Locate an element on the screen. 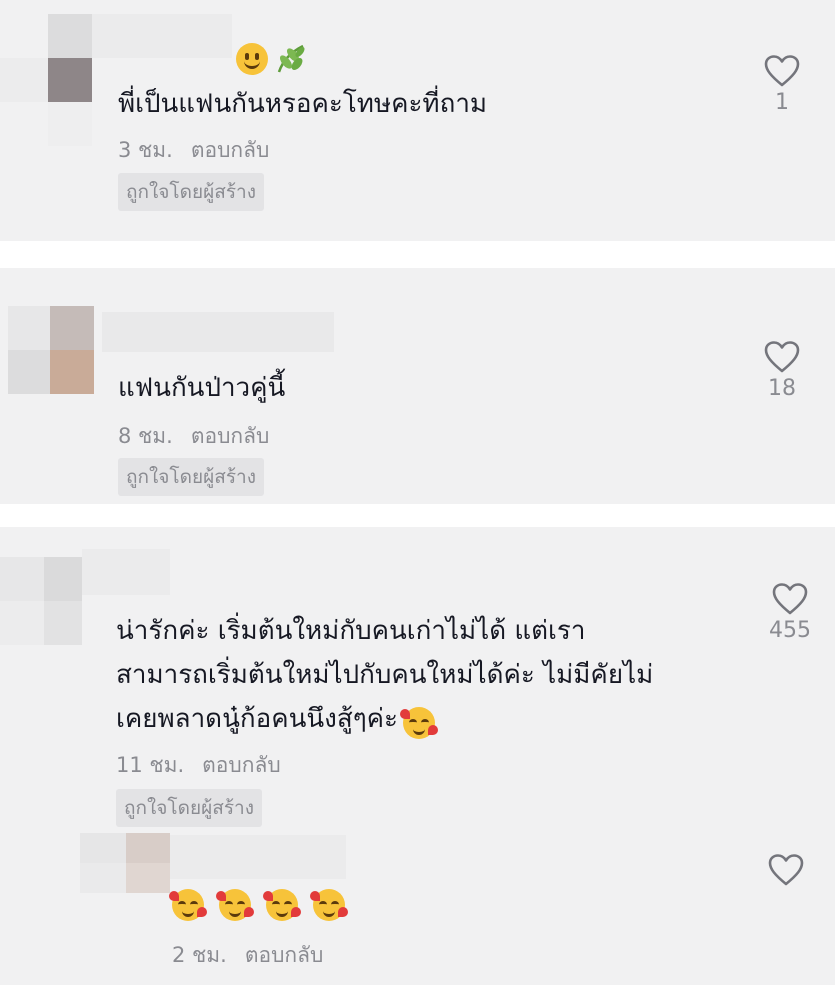 Image resolution: width=835 pixels, height=985 pixels. comment-meta: 3 ชม. ตอบกลับ is located at coordinates (193, 150).